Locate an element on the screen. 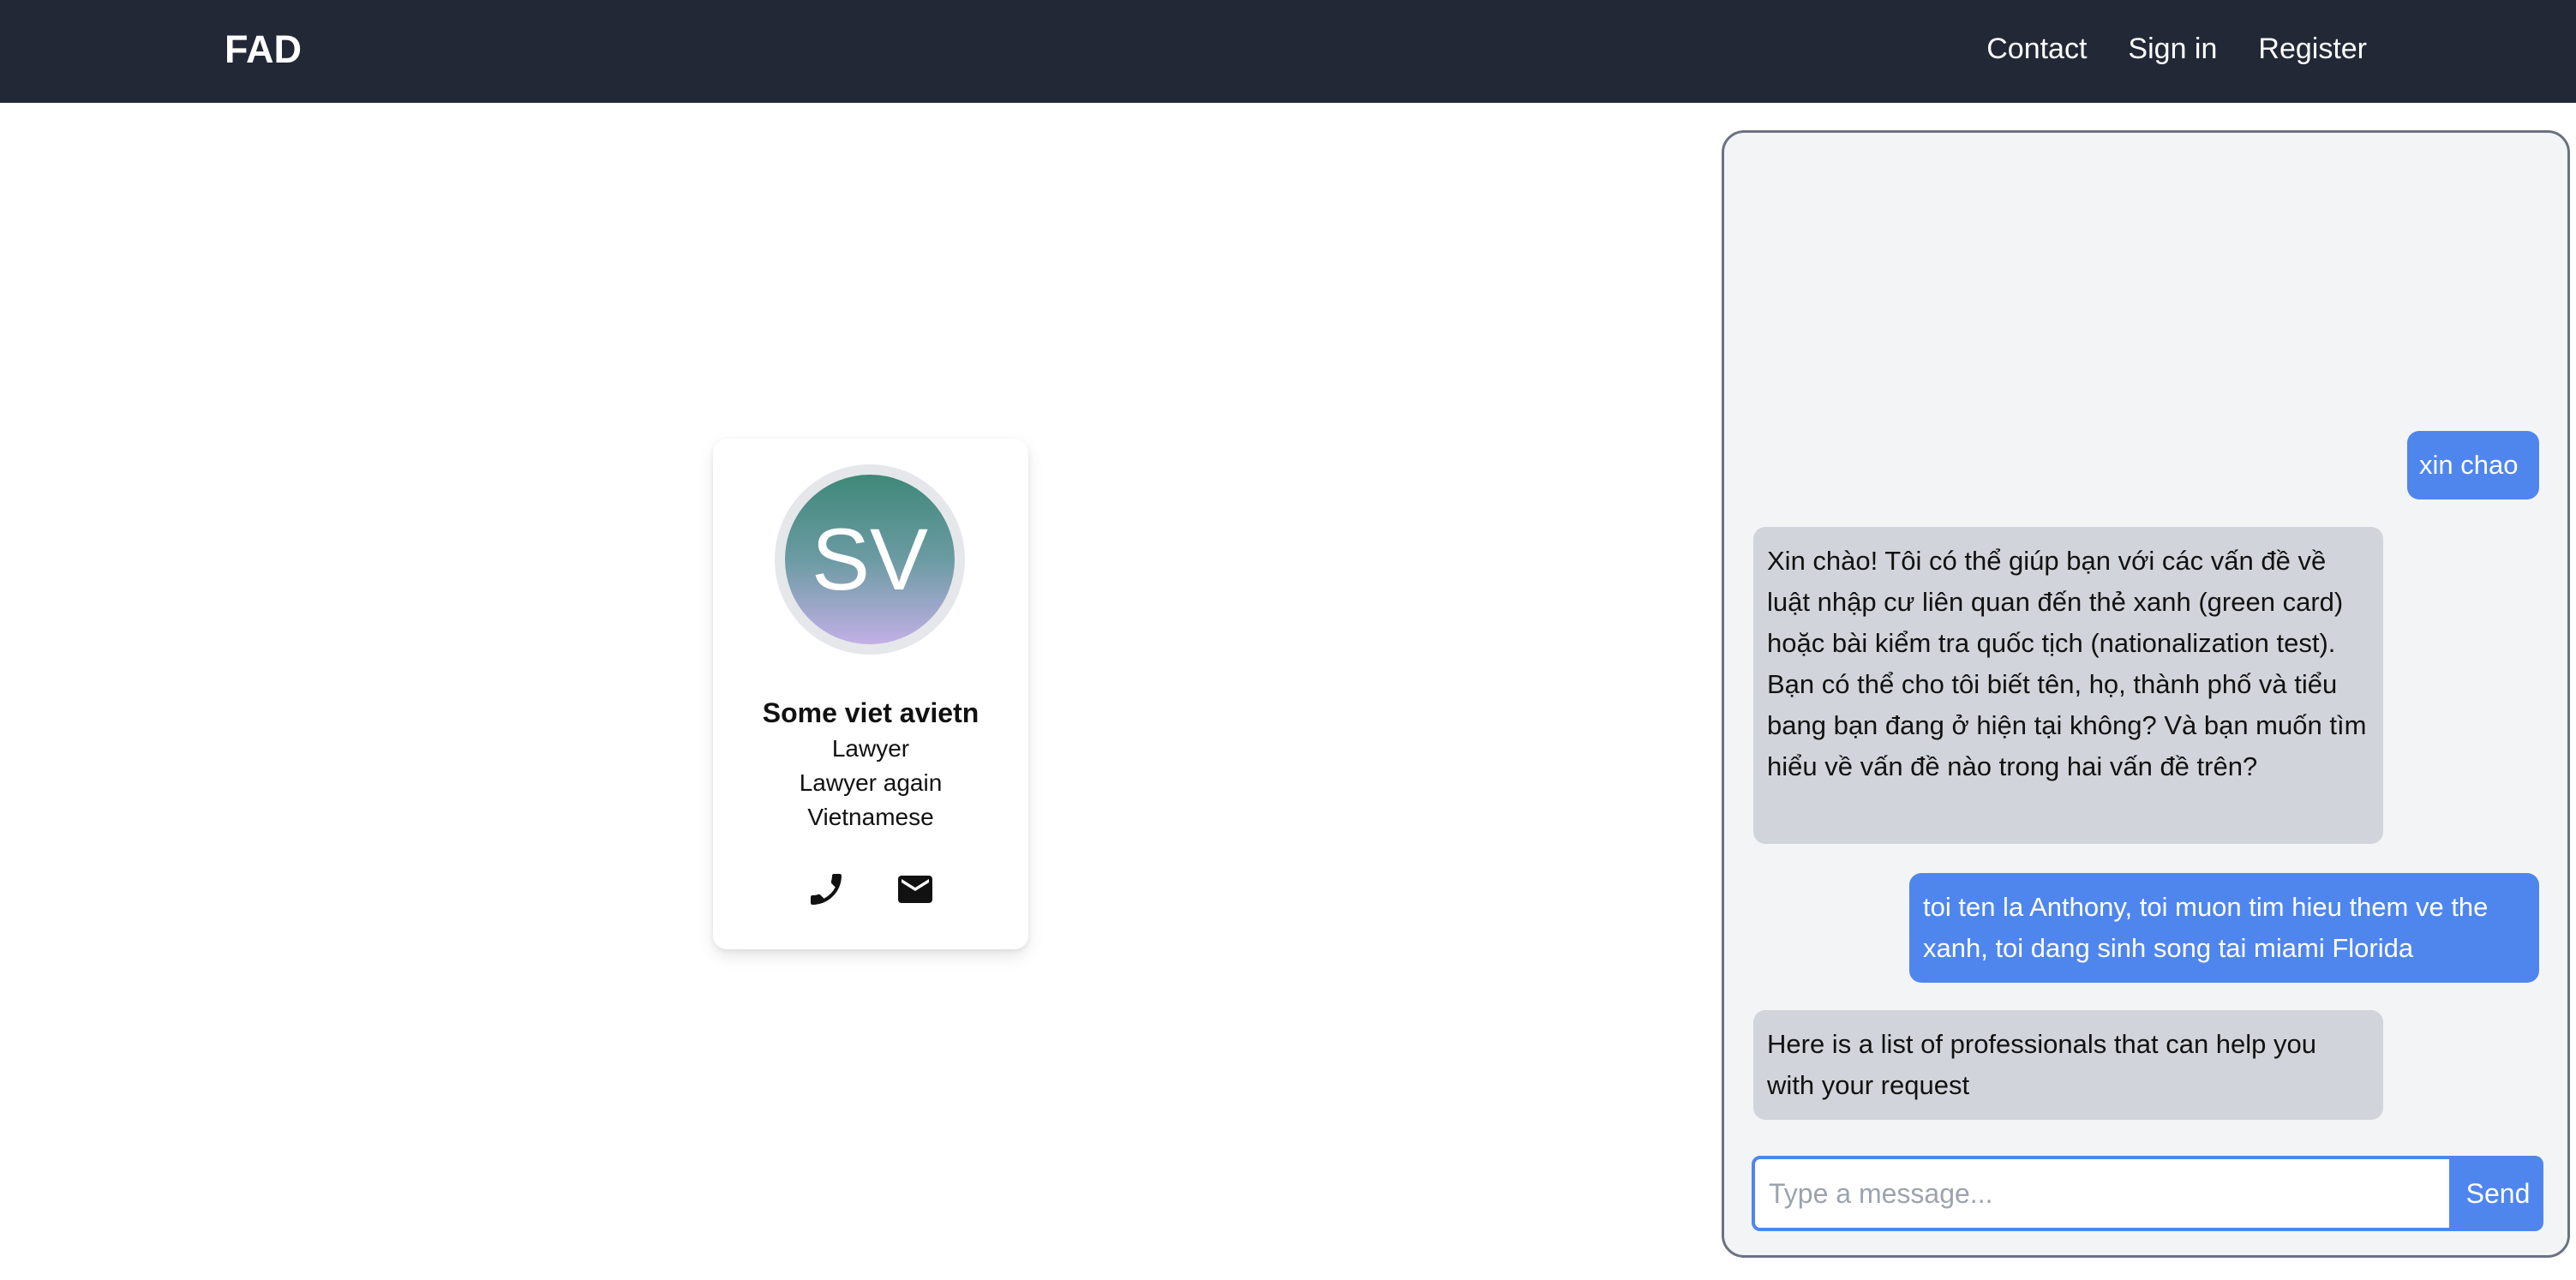 Image resolution: width=2576 pixels, height=1280 pixels. mail-icon is located at coordinates (915, 890).